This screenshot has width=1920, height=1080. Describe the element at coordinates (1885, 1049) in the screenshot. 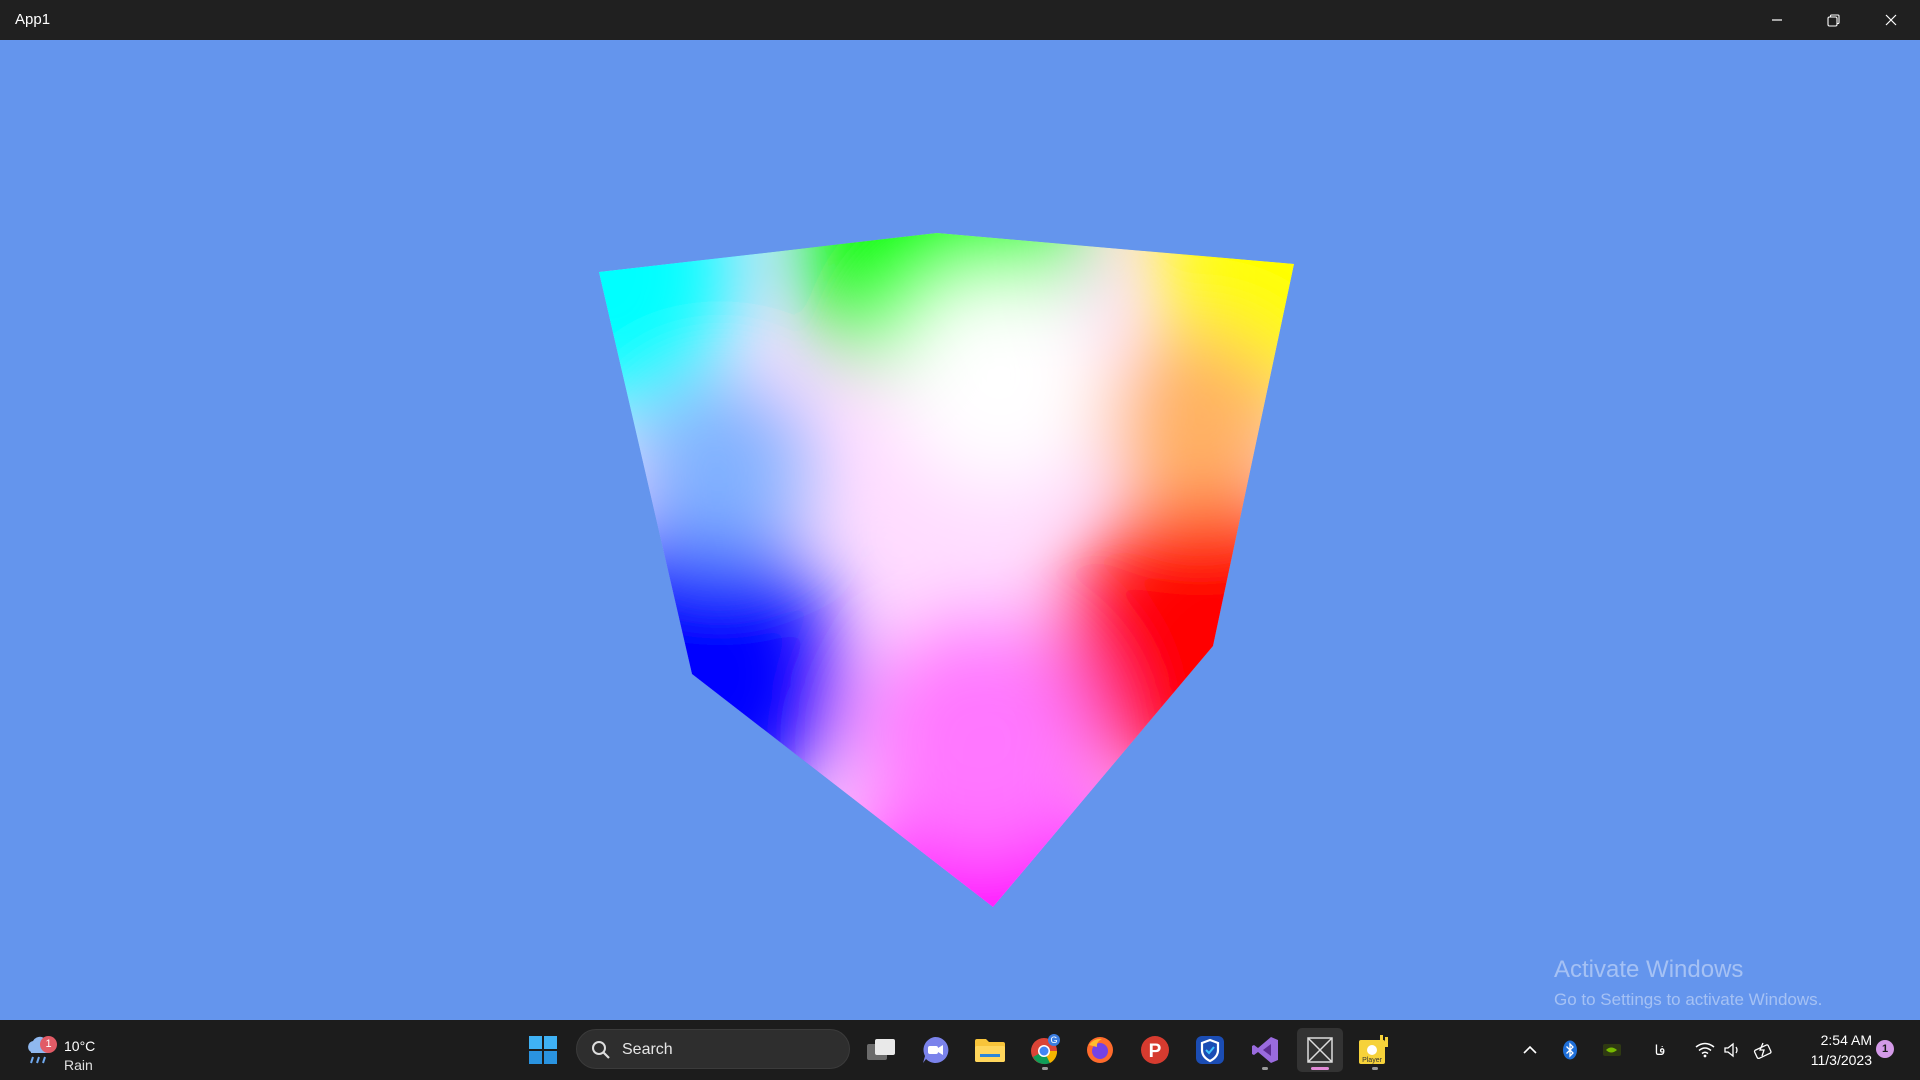

I see `notification-badge: 1` at that location.